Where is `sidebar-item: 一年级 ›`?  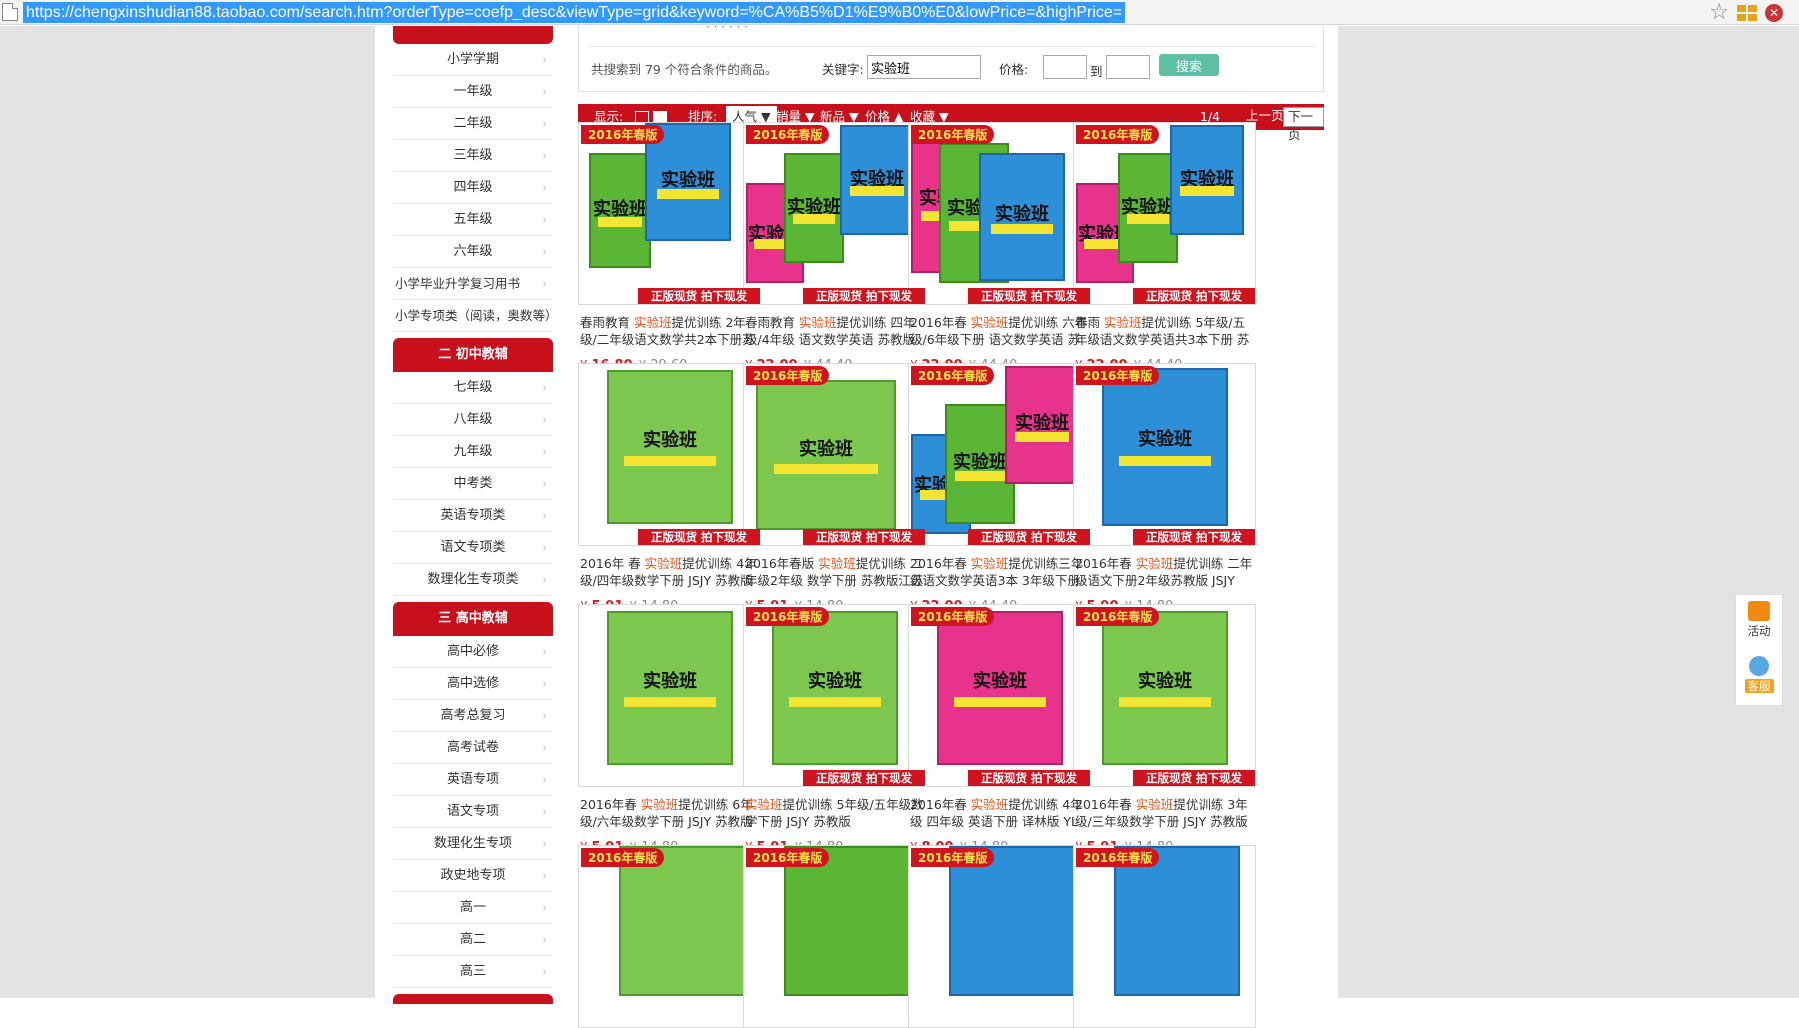 sidebar-item: 一年级 › is located at coordinates (473, 92).